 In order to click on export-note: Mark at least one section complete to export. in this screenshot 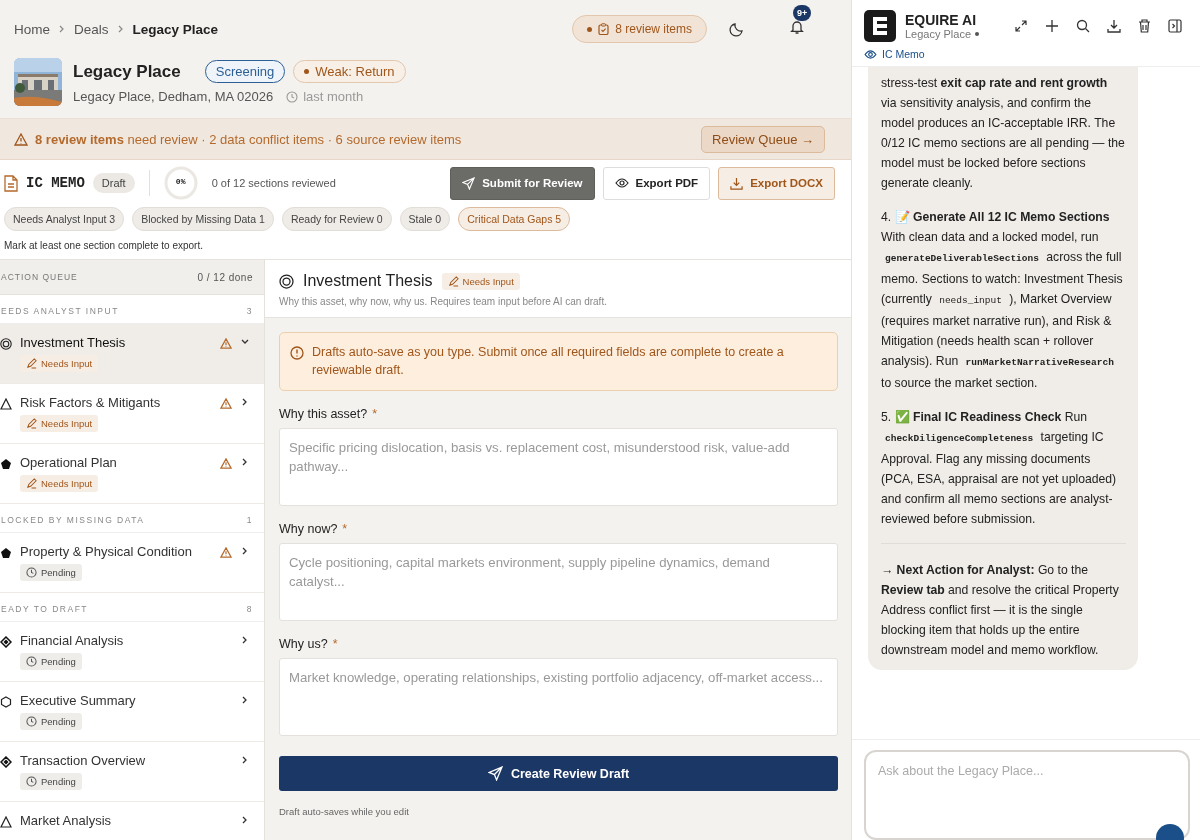, I will do `click(104, 245)`.